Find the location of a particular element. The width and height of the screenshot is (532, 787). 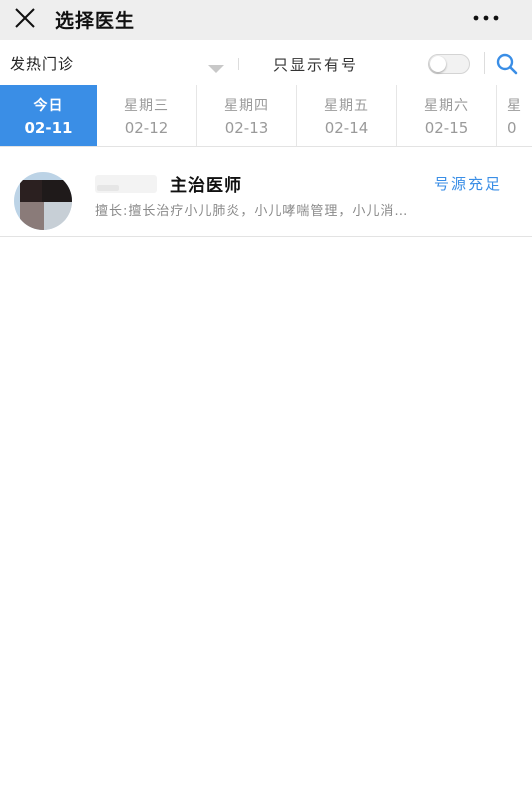

toggle-knob is located at coordinates (438, 64).